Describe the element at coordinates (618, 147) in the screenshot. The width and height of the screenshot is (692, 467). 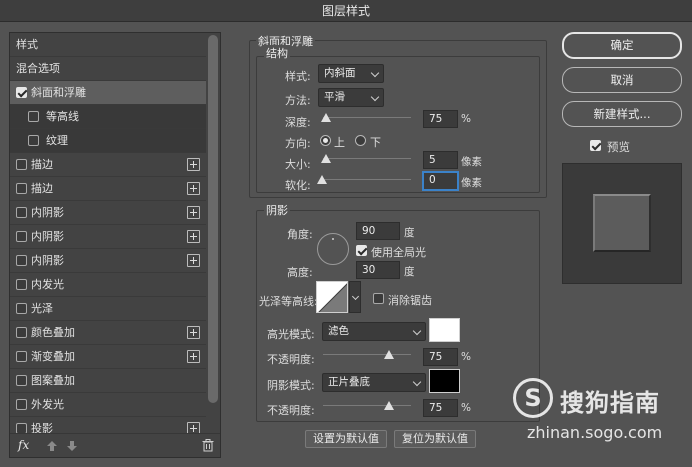
I see `preview-label: 预览` at that location.